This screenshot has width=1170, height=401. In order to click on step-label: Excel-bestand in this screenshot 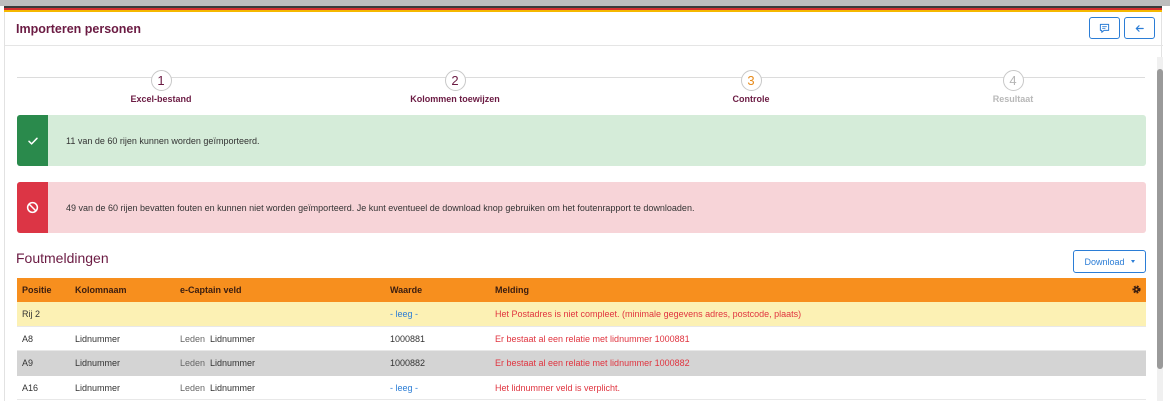, I will do `click(161, 99)`.